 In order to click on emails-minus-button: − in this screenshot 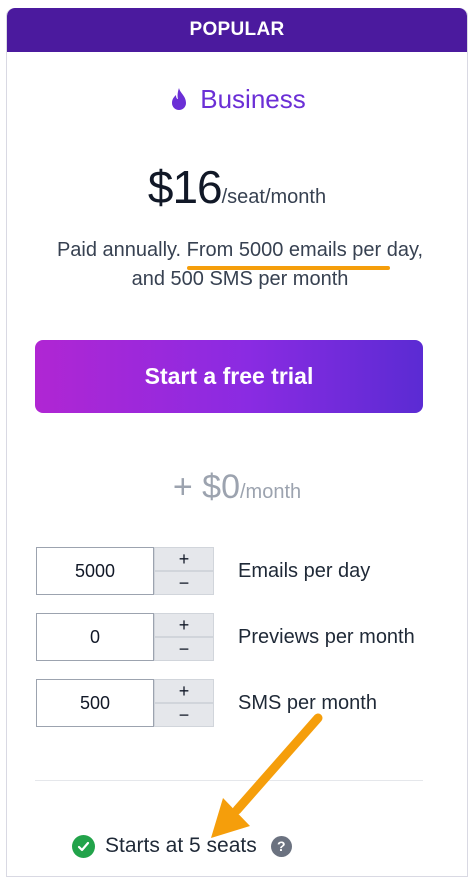, I will do `click(184, 583)`.